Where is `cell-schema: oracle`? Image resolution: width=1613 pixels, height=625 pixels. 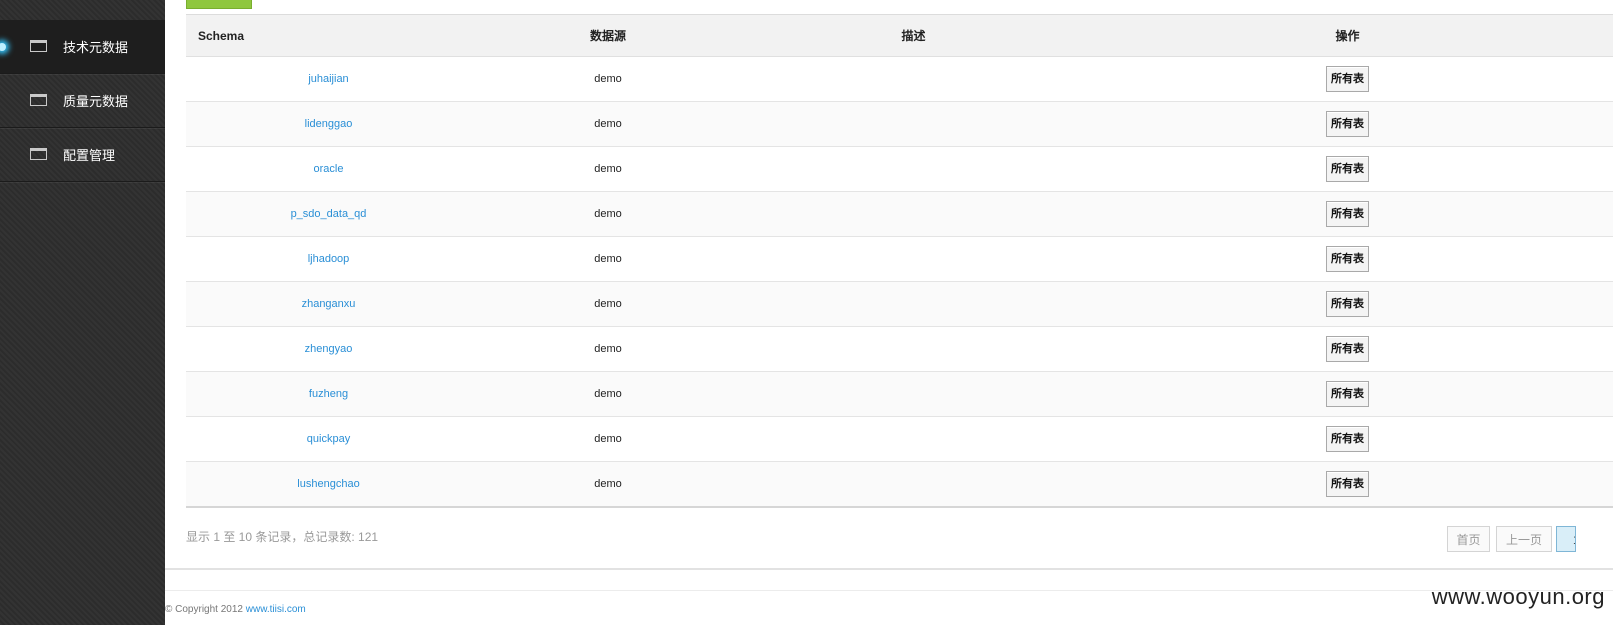 cell-schema: oracle is located at coordinates (328, 169).